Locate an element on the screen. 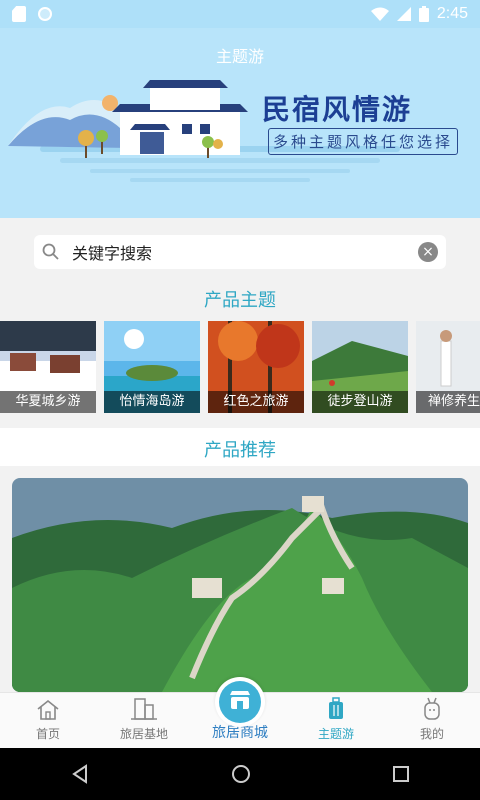  theme-label: 华夏城乡游 is located at coordinates (48, 402).